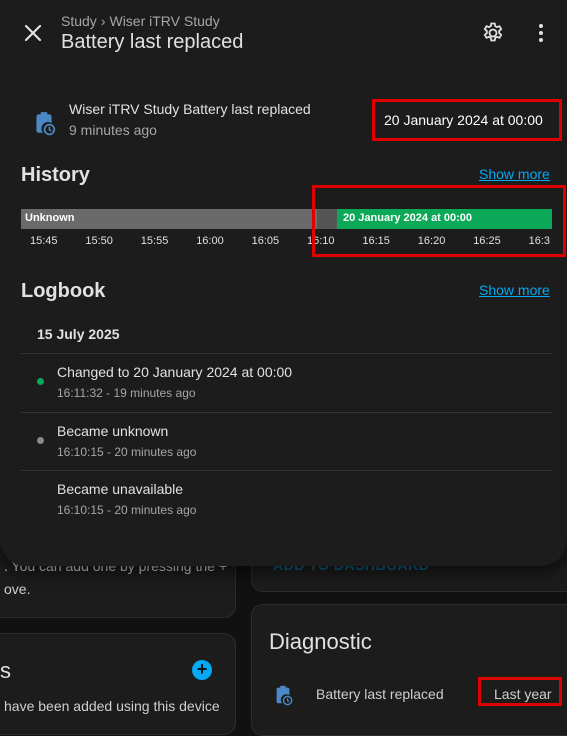 The width and height of the screenshot is (567, 736). Describe the element at coordinates (152, 42) in the screenshot. I see `dialog-title: Battery last replaced` at that location.